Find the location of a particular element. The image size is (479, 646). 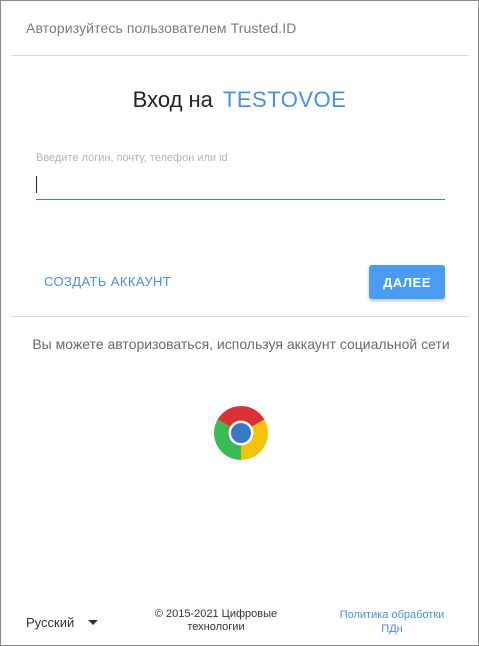

text-caret is located at coordinates (36, 184).